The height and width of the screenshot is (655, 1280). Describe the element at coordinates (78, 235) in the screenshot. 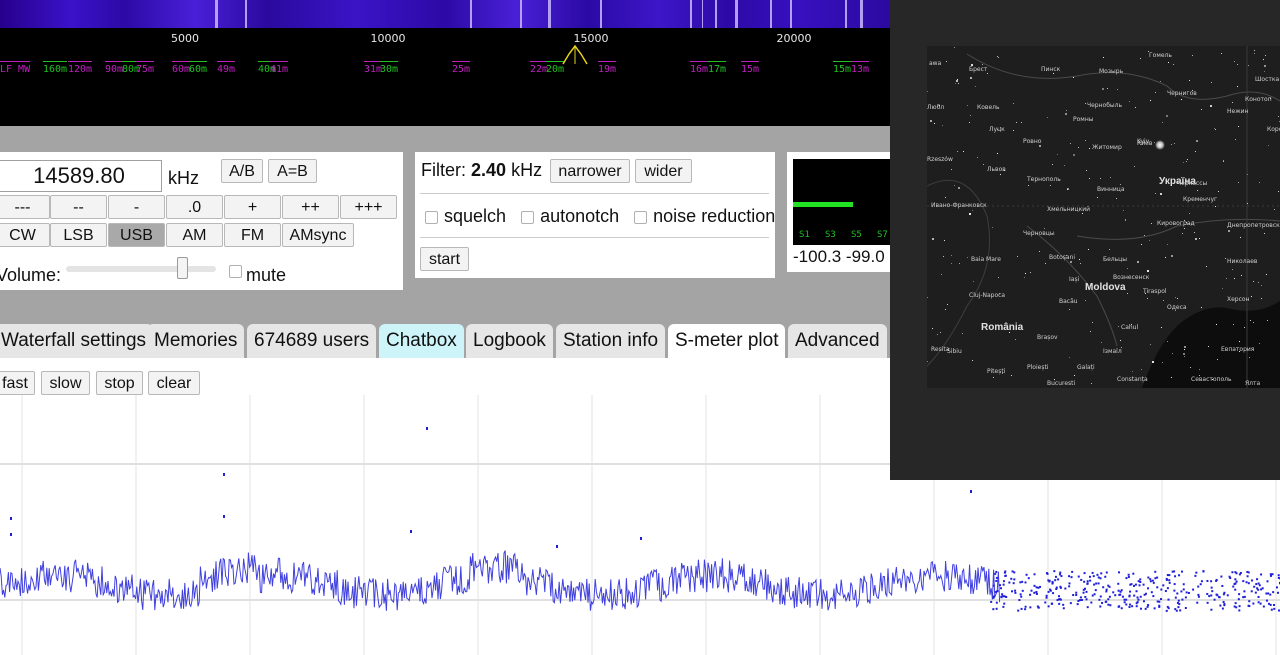

I see `mode-button-lsb: LSB` at that location.